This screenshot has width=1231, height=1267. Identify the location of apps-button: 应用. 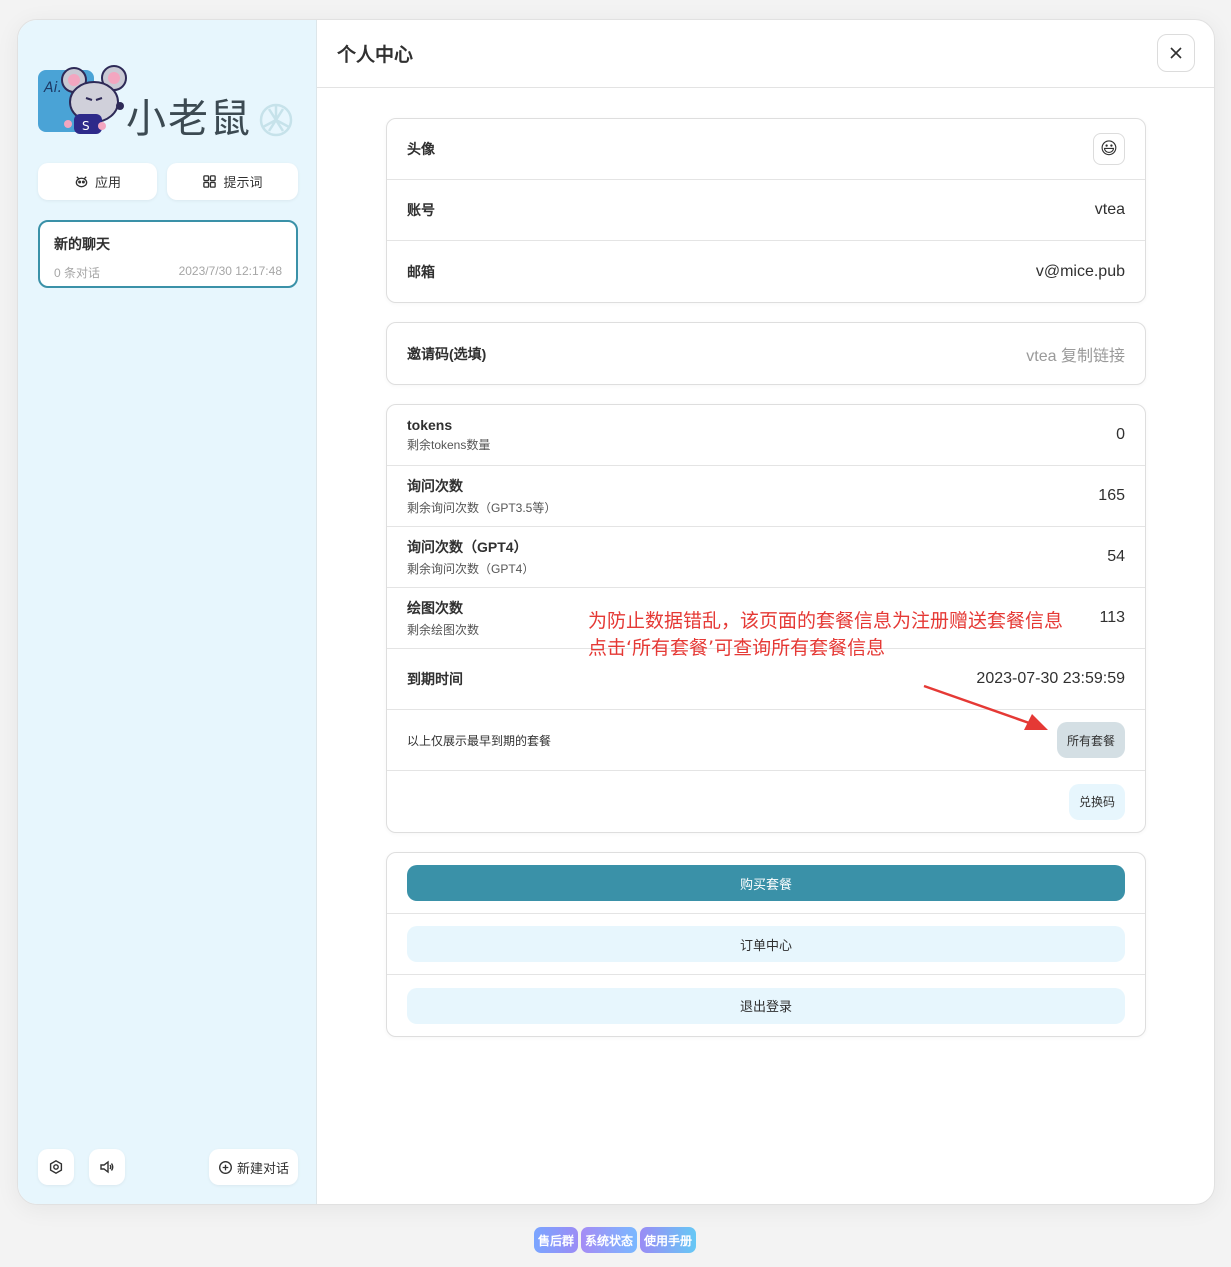
(97, 181).